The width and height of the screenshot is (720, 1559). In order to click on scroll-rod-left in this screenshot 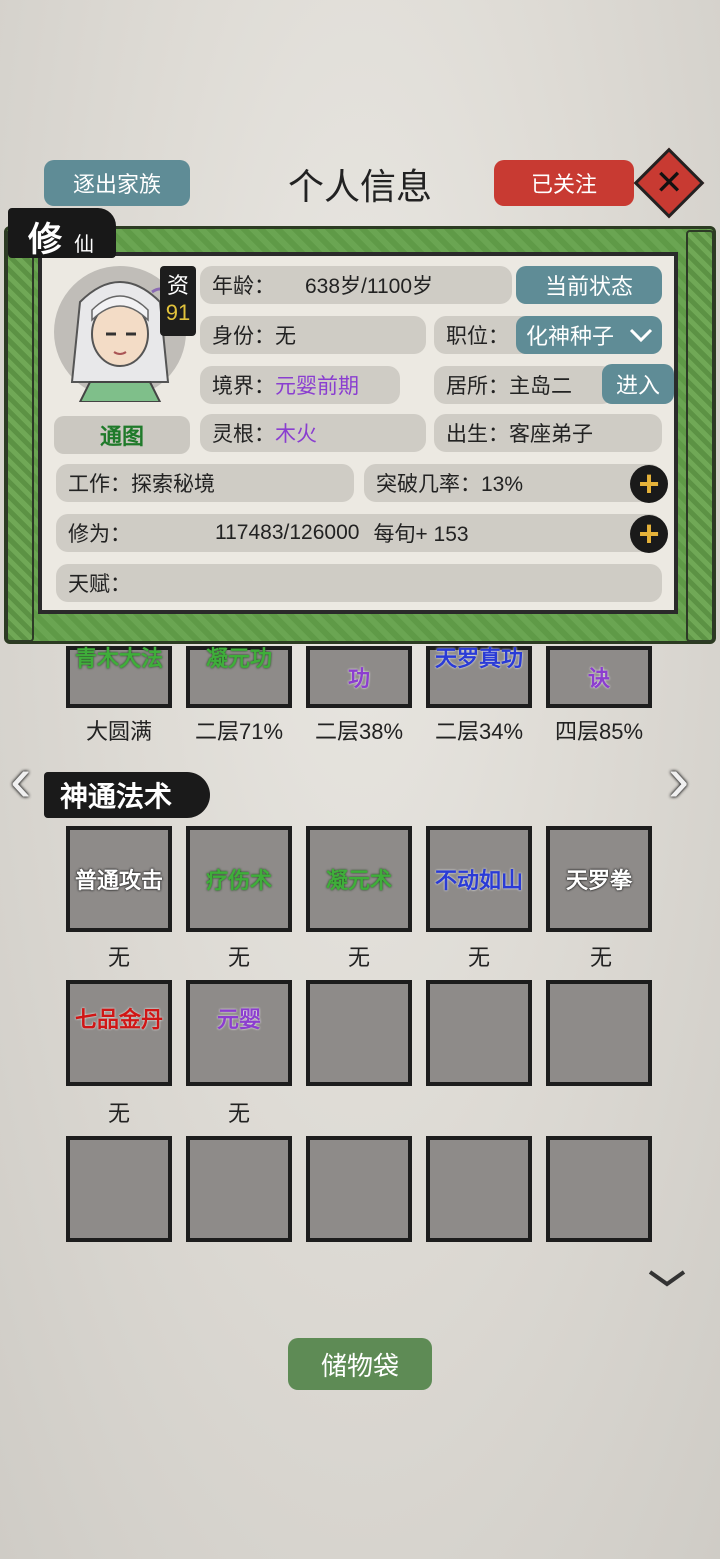, I will do `click(20, 436)`.